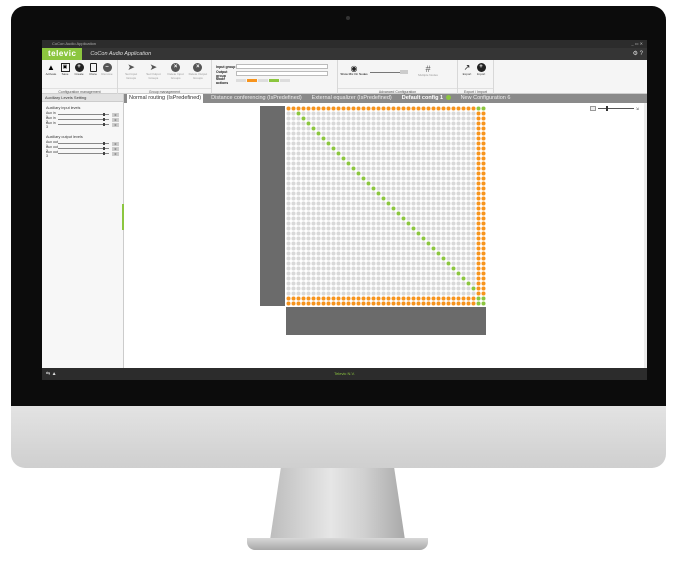 The image size is (675, 565). Describe the element at coordinates (638, 54) in the screenshot. I see `settings-help-icons: ⚙ ?` at that location.